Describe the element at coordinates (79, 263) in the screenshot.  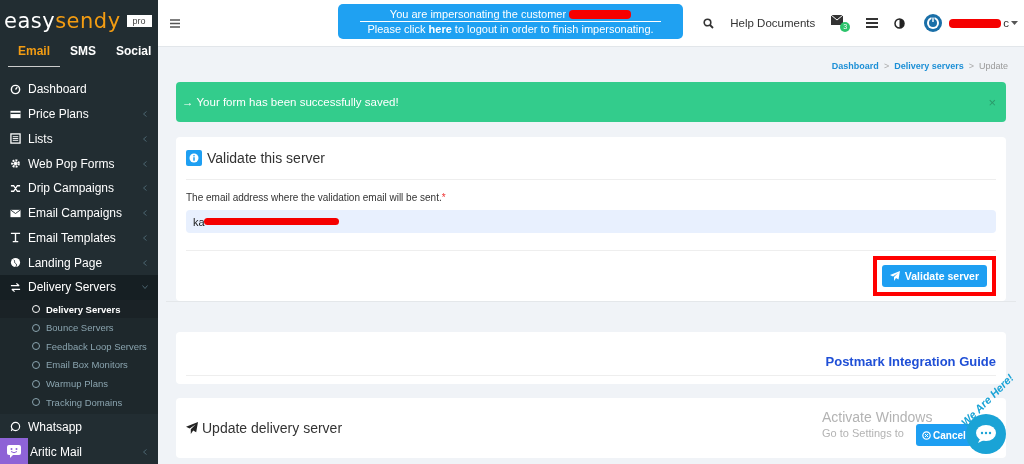
I see `sidebar-item: Landing Page` at that location.